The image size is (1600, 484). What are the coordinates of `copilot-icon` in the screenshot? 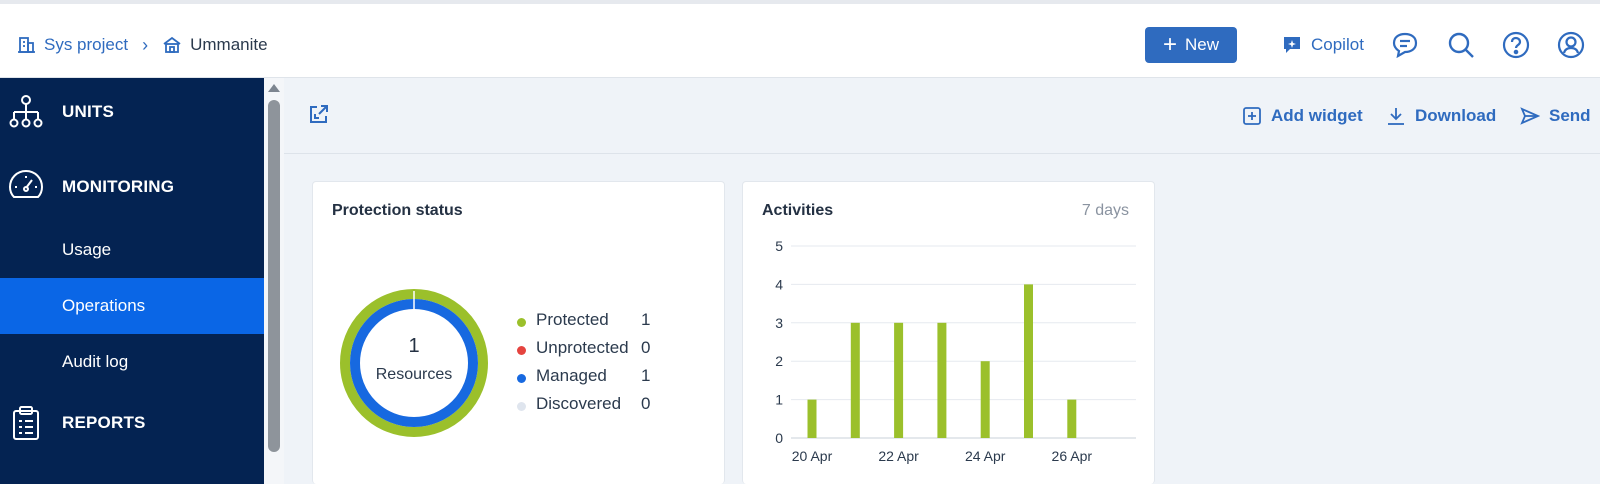 It's located at (1292, 45).